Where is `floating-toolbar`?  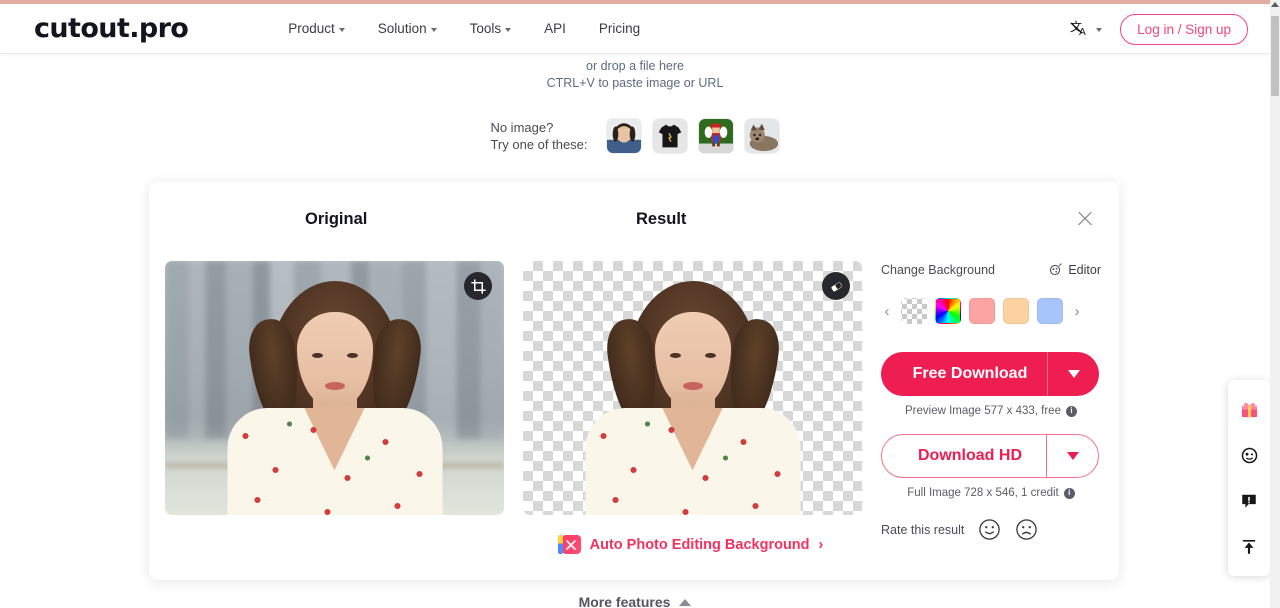
floating-toolbar is located at coordinates (1249, 478).